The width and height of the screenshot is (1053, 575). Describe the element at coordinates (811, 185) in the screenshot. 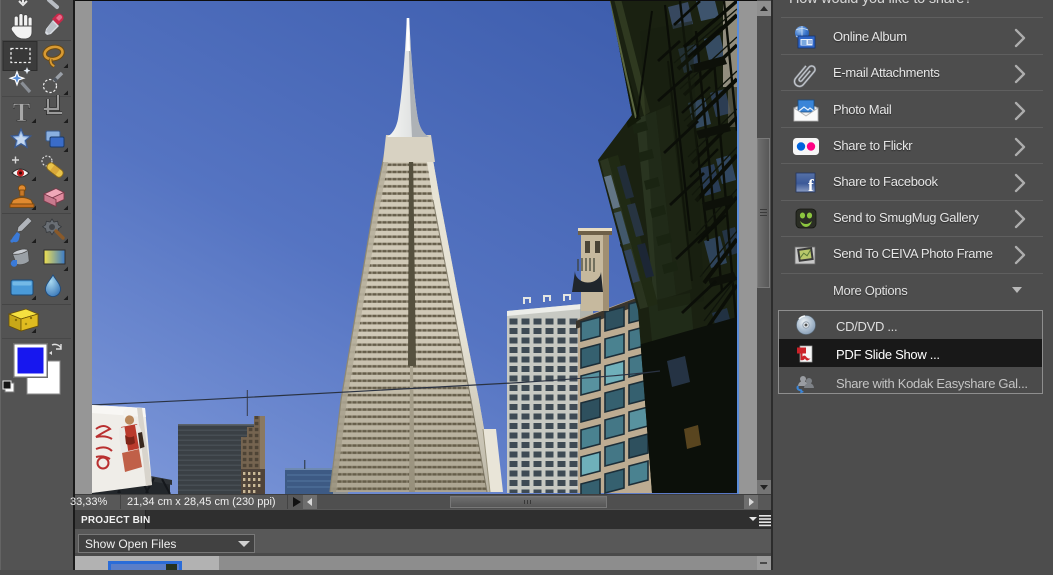

I see `svg-text: f` at that location.